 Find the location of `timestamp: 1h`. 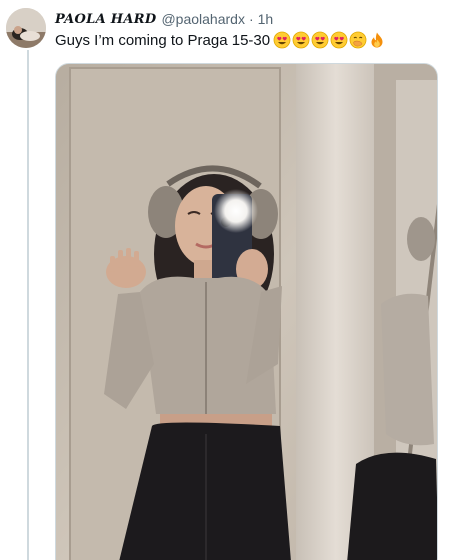

timestamp: 1h is located at coordinates (266, 19).